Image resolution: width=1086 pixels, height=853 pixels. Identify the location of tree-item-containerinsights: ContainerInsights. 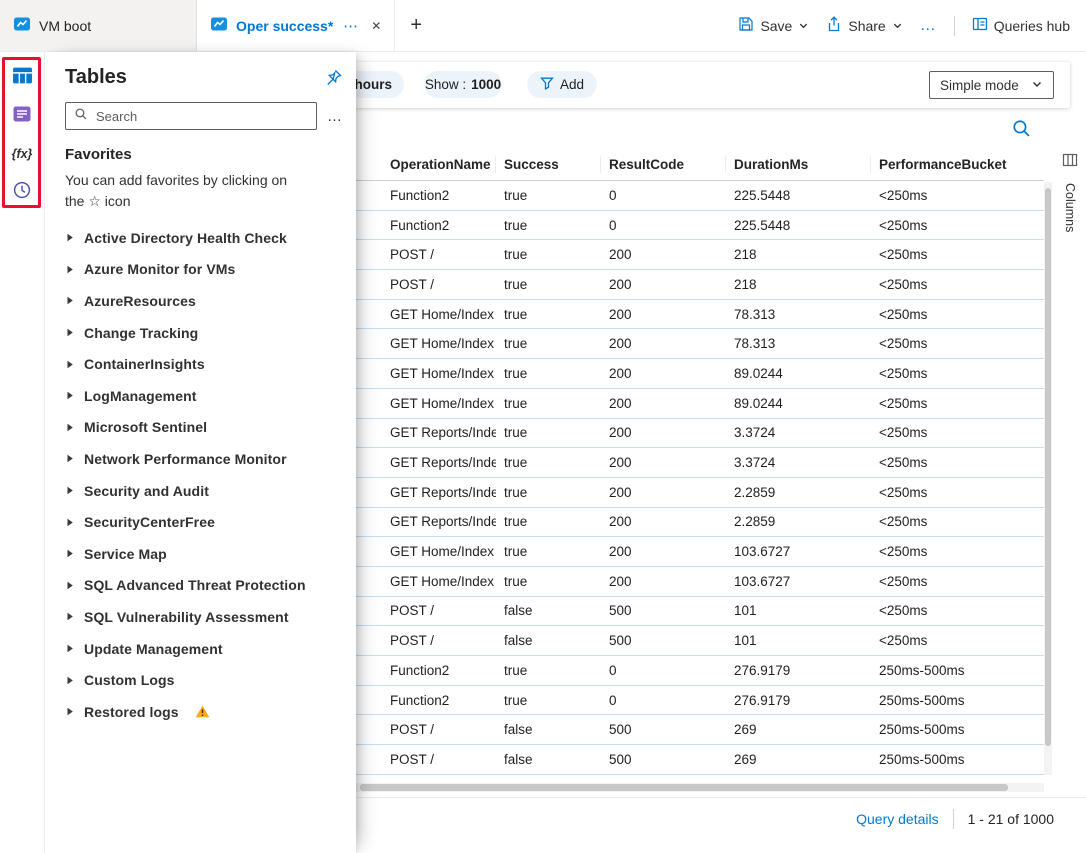
(200, 364).